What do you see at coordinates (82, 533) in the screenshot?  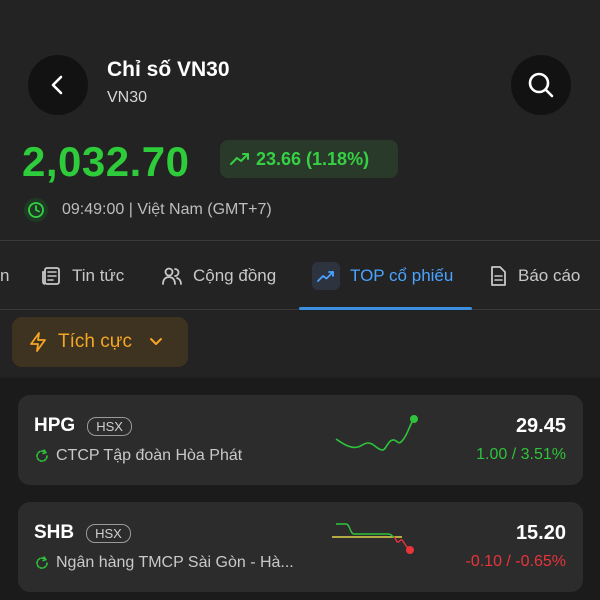 I see `symbol-row: SHB HSX` at bounding box center [82, 533].